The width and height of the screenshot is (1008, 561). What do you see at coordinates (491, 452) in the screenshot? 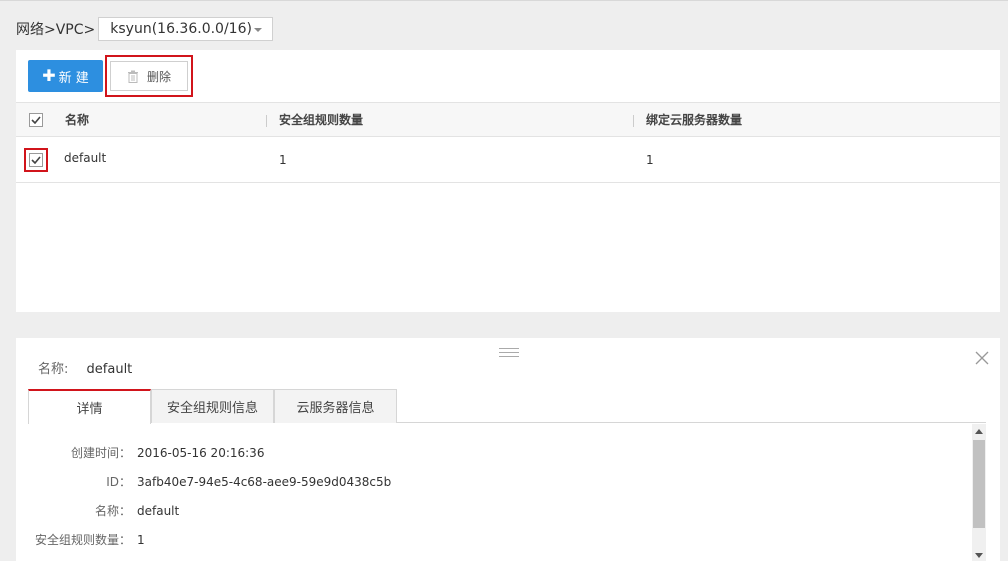
I see `detail-field: 创建时间： 2016-05-16 20:16:36` at bounding box center [491, 452].